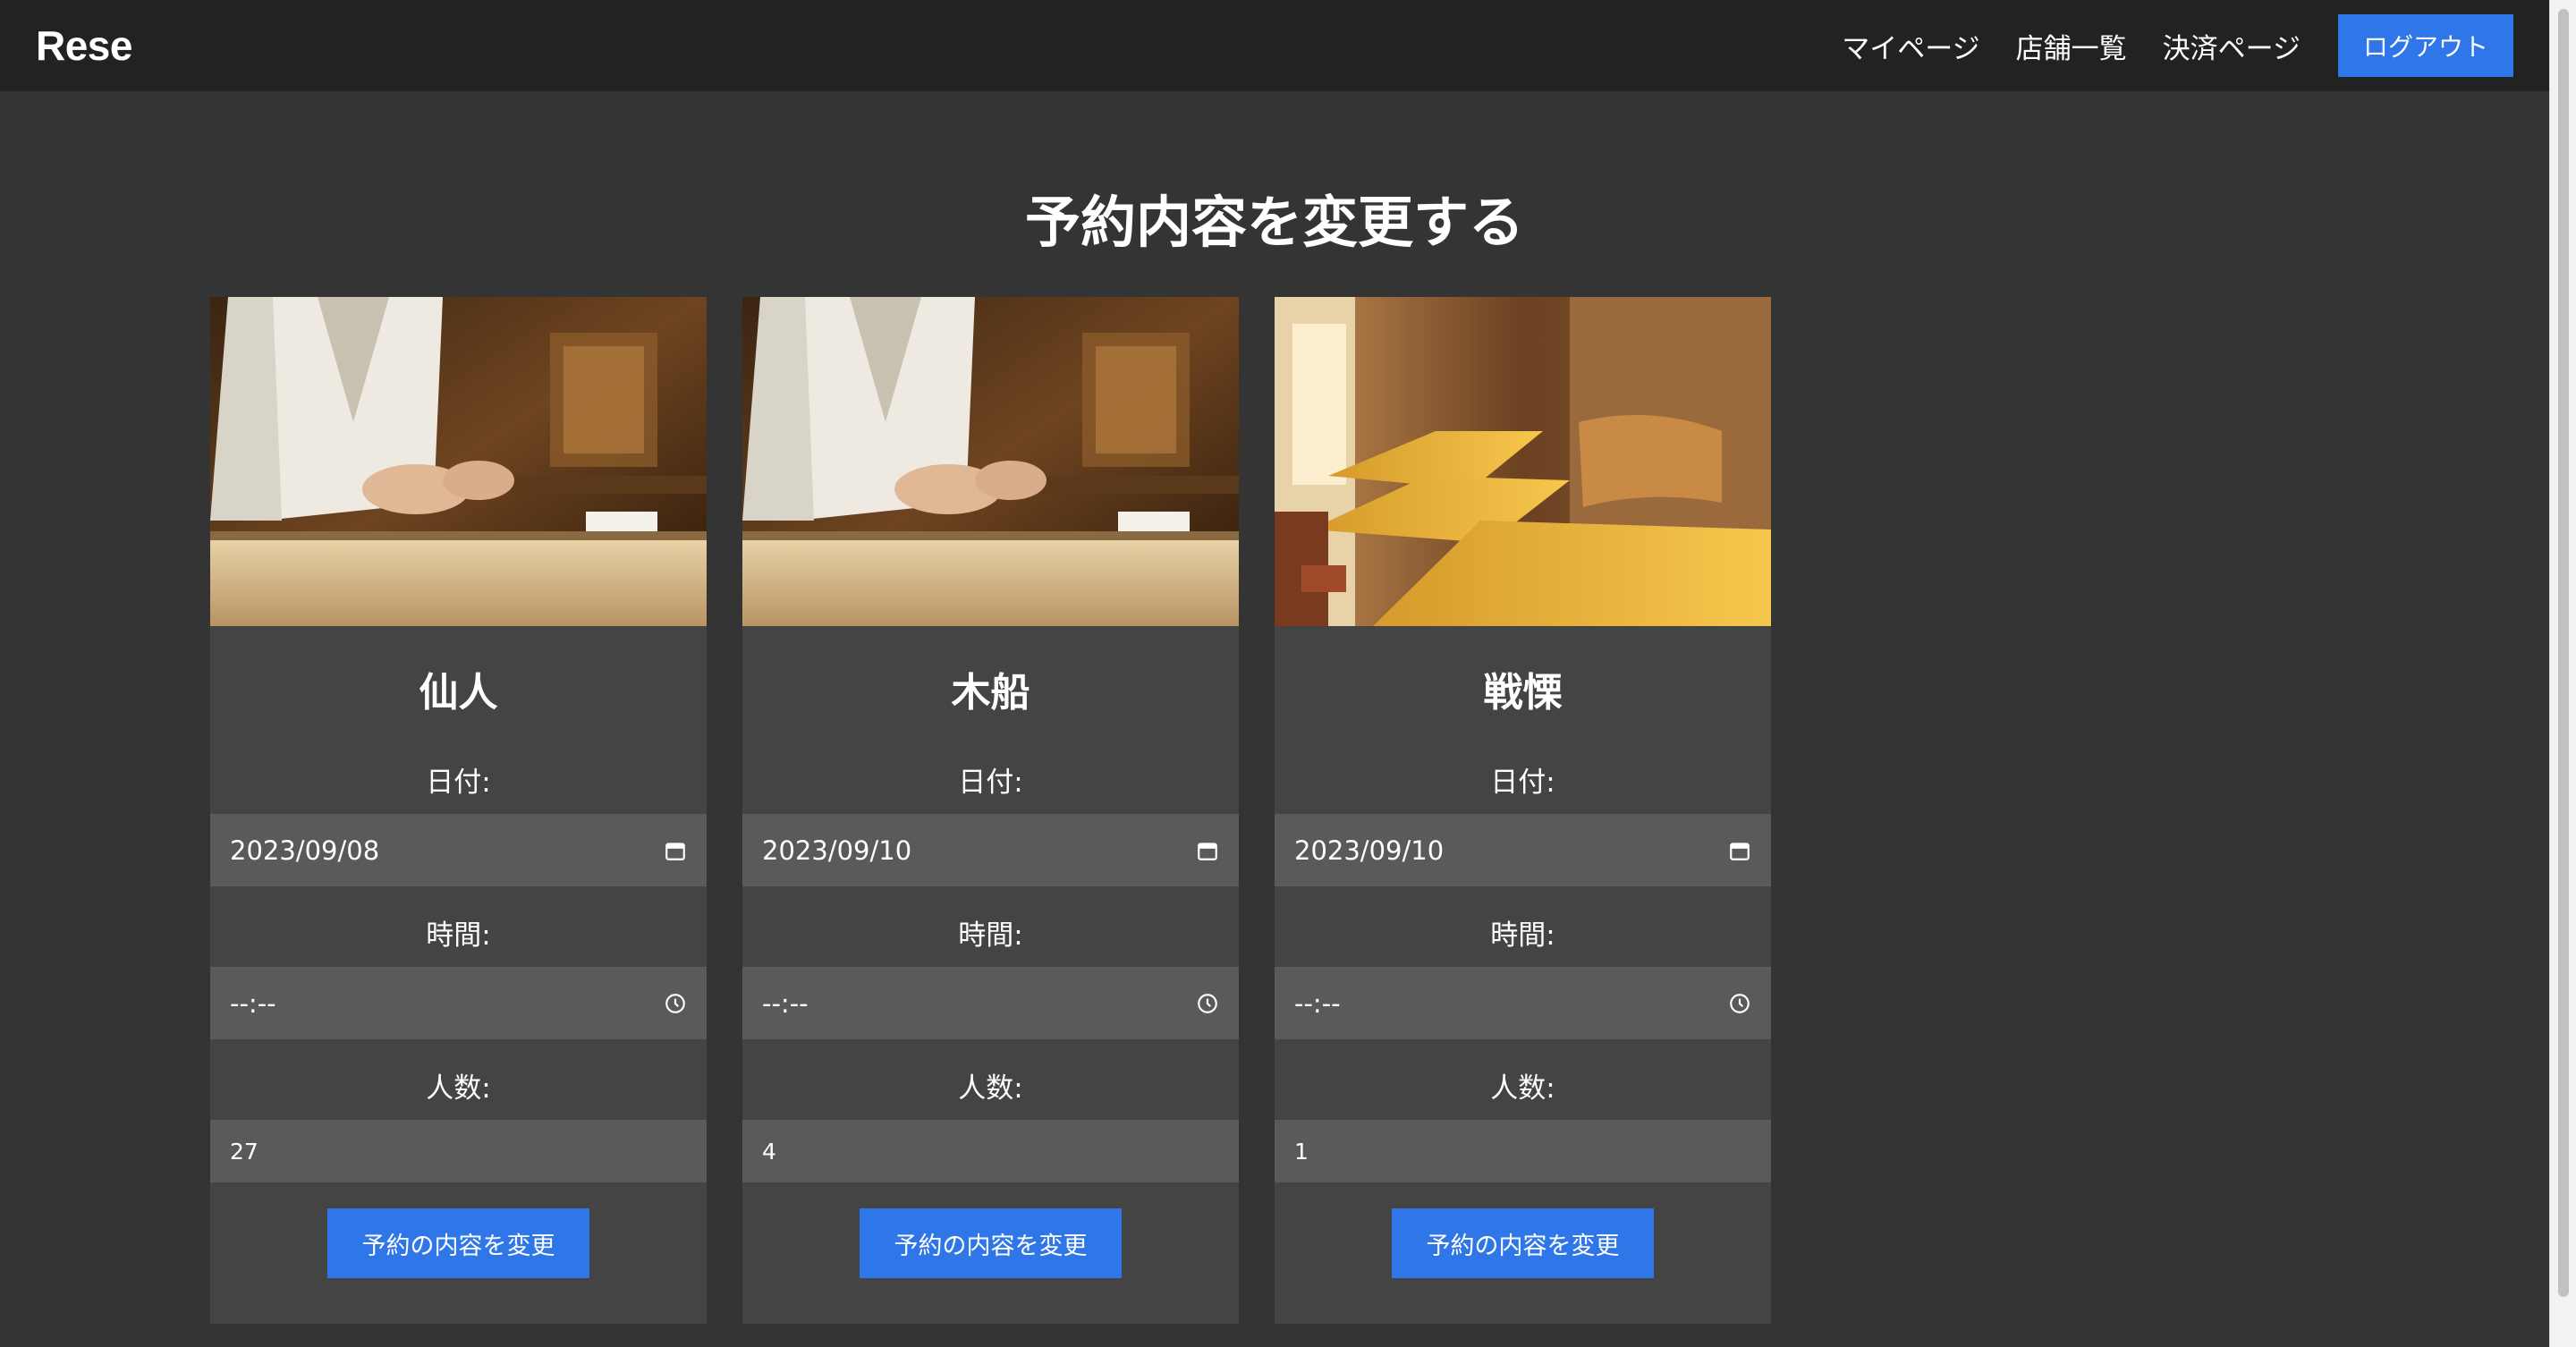 The image size is (2576, 1347). What do you see at coordinates (458, 693) in the screenshot?
I see `shop-name: 仙人` at bounding box center [458, 693].